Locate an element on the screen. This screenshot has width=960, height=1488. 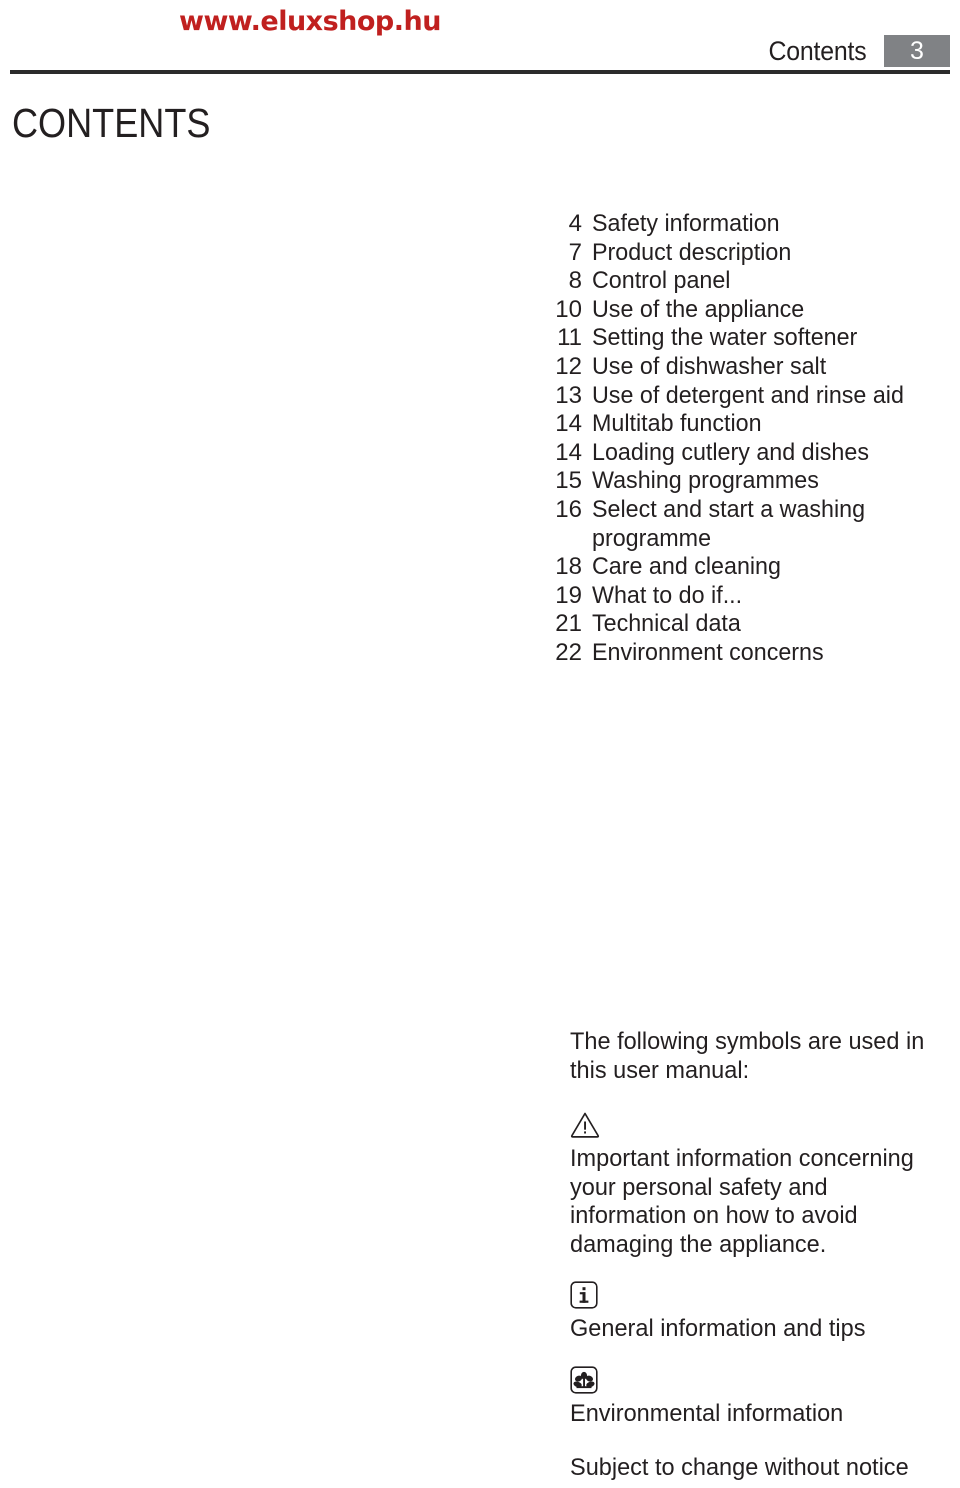
list-item: 12 Use of dishwasher salt is located at coordinates (745, 367).